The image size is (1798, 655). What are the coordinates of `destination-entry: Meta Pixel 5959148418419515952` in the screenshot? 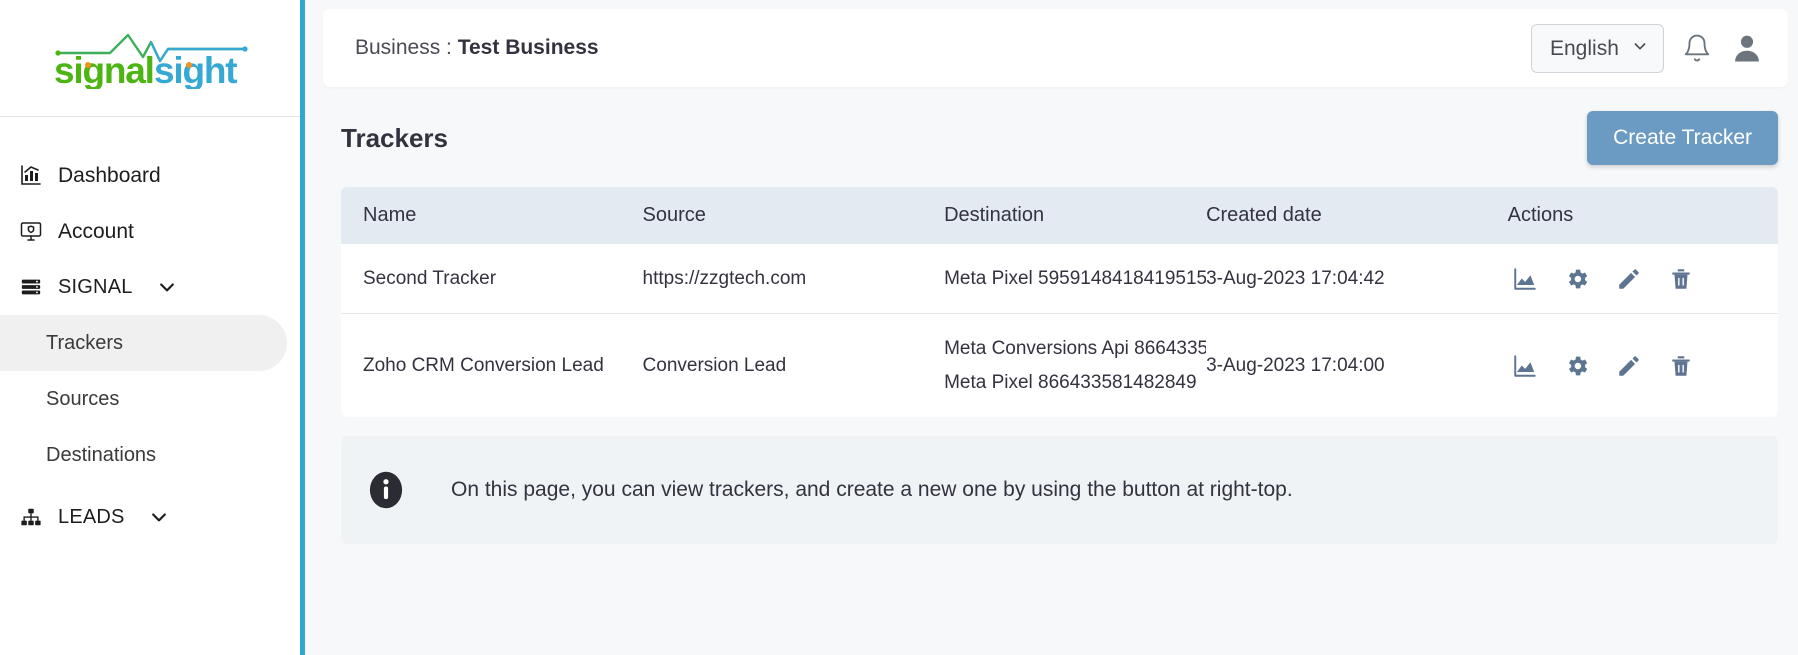 It's located at (1075, 278).